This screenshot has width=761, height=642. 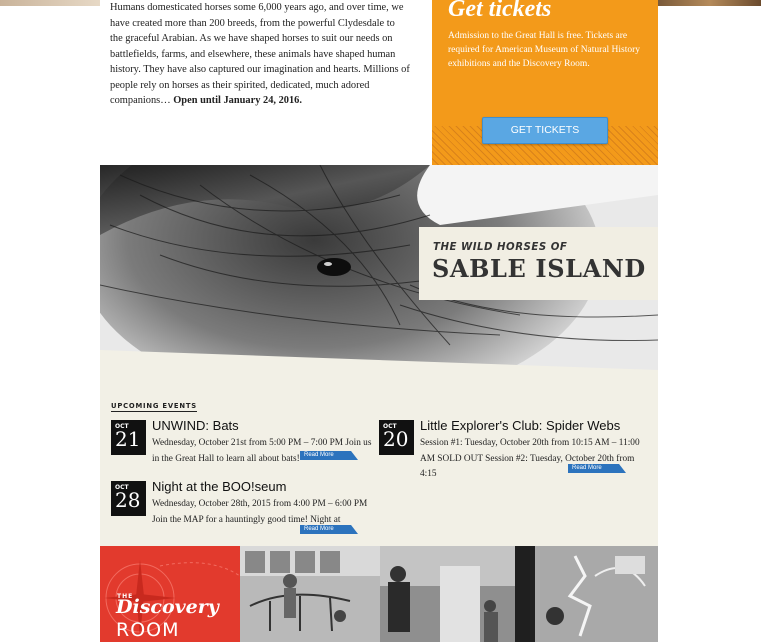 I want to click on date-badge: OCT 20, so click(x=396, y=437).